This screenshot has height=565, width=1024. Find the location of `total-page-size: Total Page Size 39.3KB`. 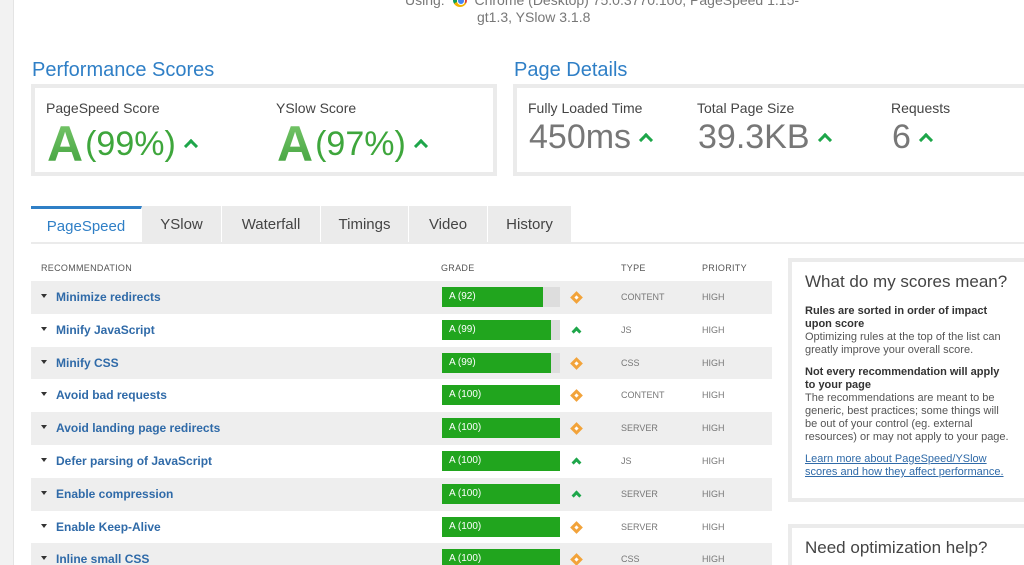

total-page-size: Total Page Size 39.3KB is located at coordinates (783, 130).